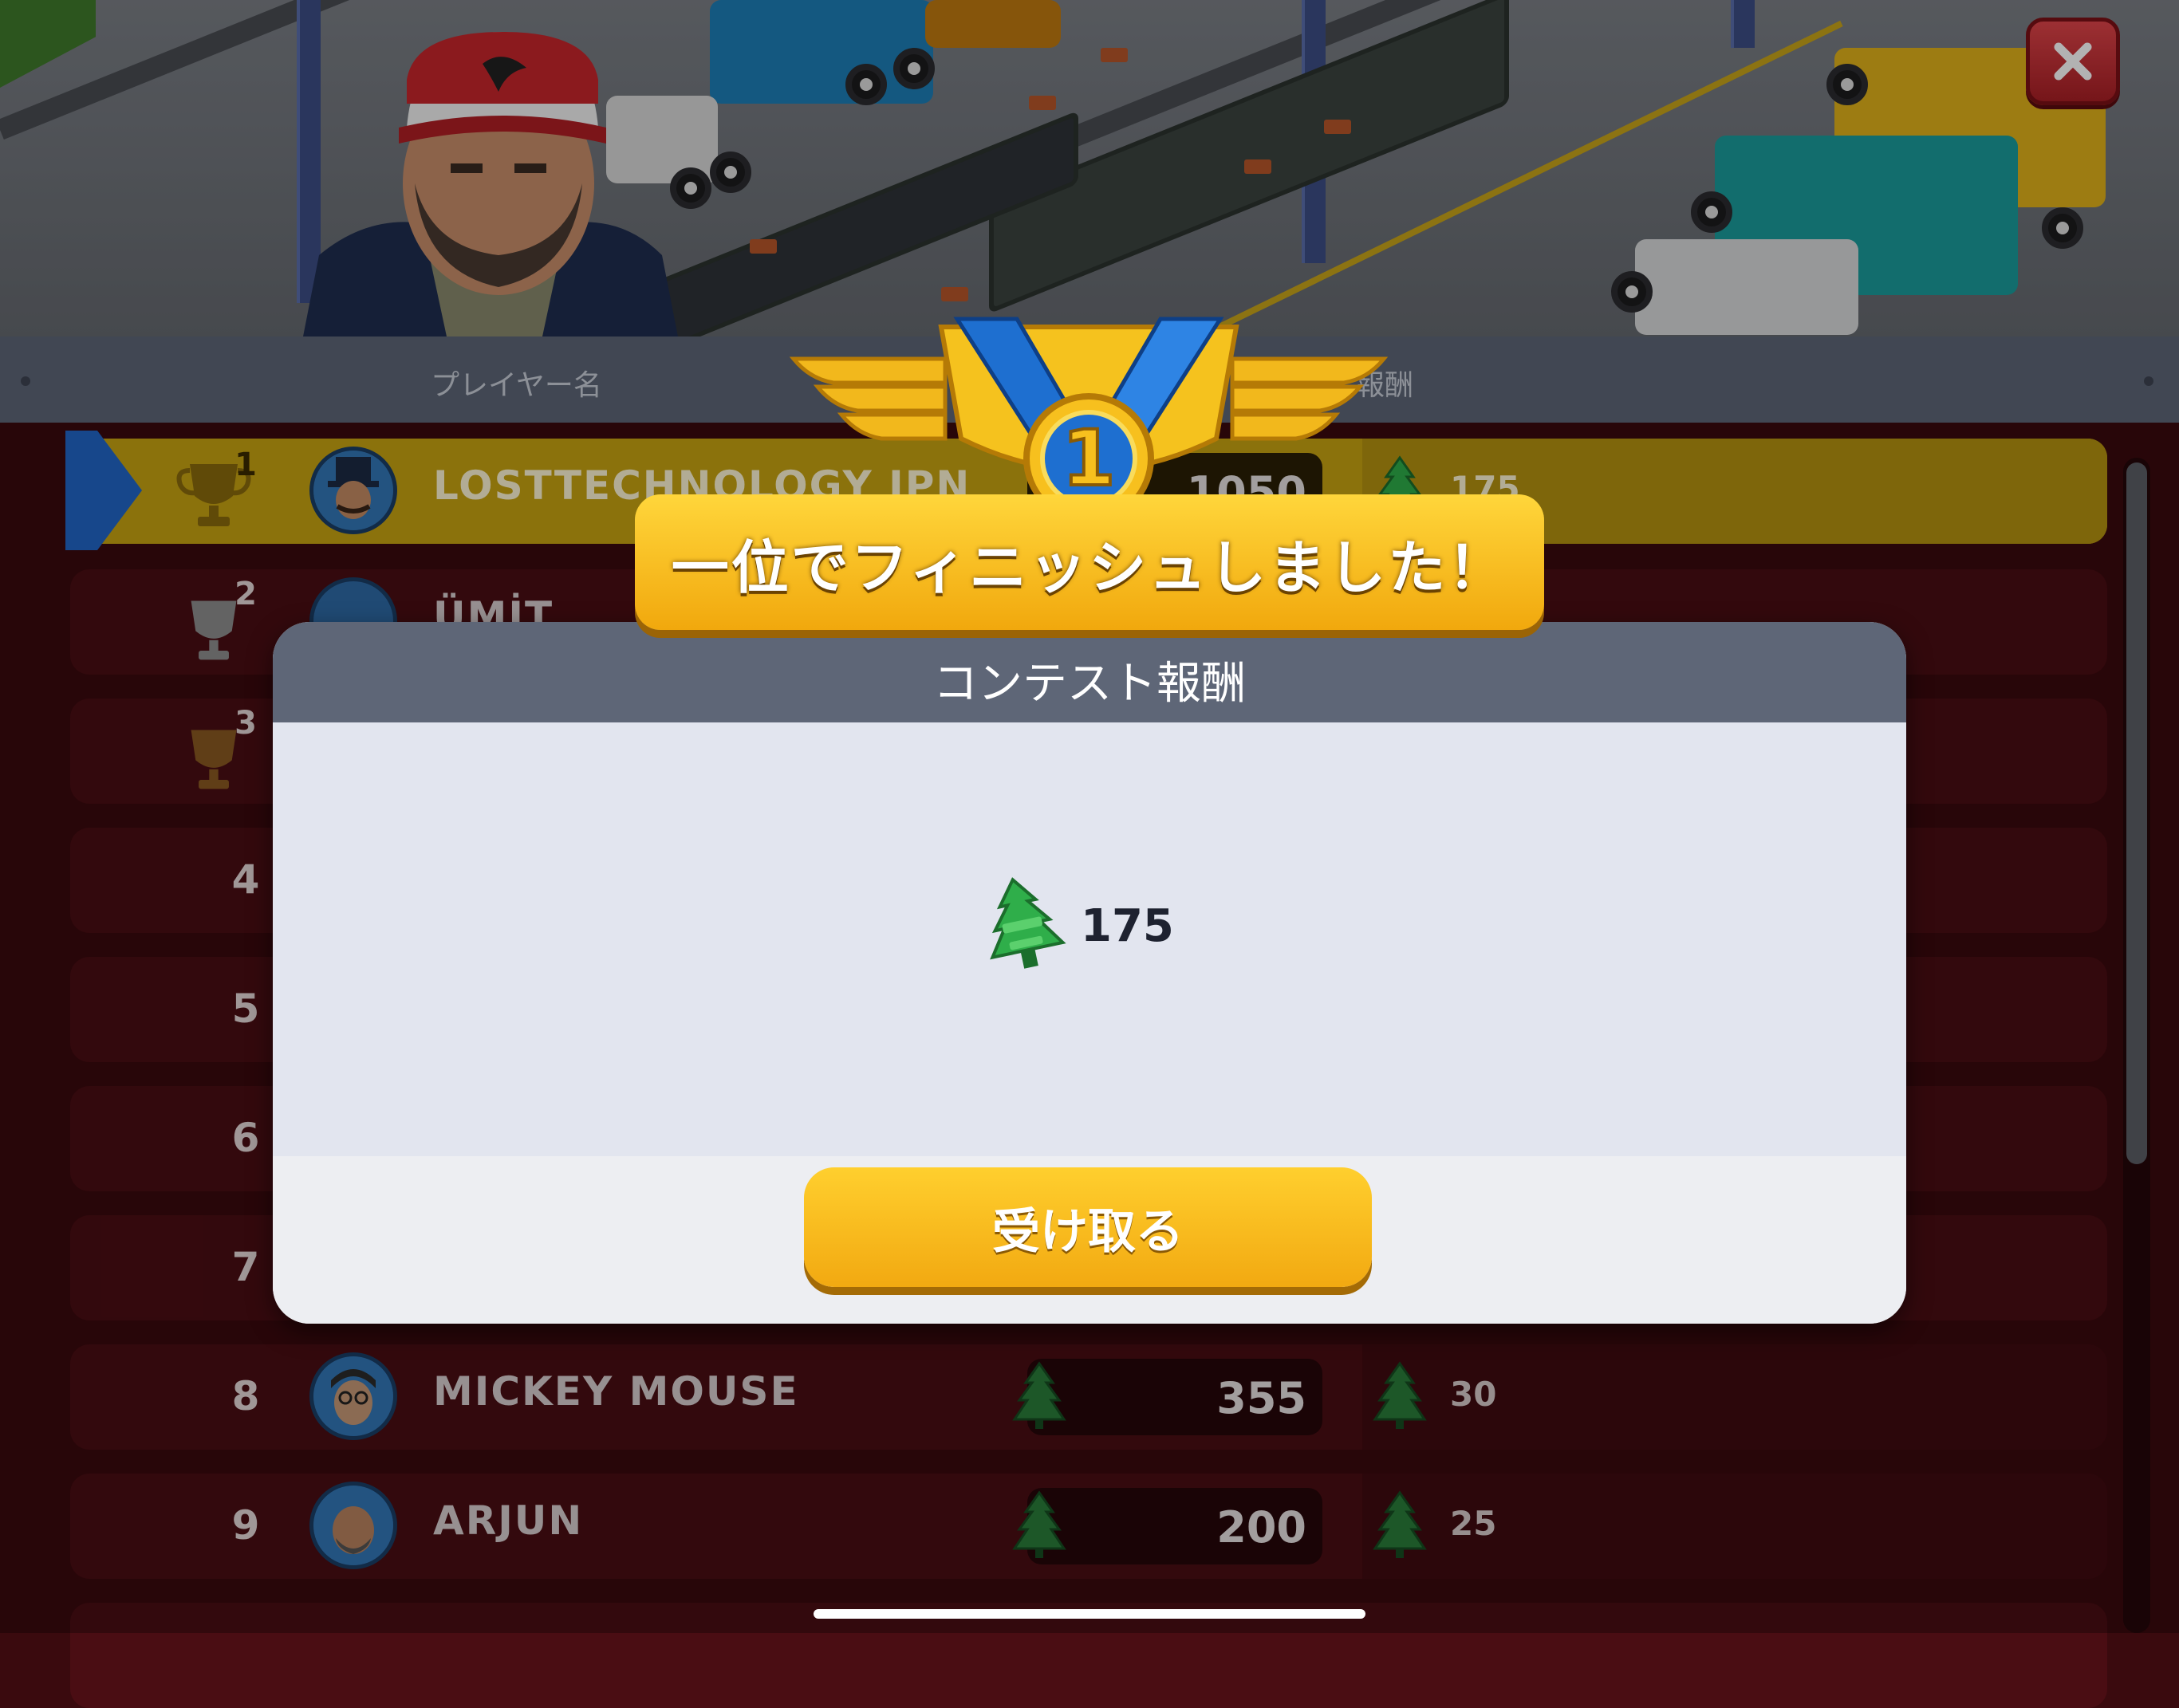 The image size is (2179, 1708). What do you see at coordinates (1076, 926) in the screenshot?
I see `reward-amount: 175` at bounding box center [1076, 926].